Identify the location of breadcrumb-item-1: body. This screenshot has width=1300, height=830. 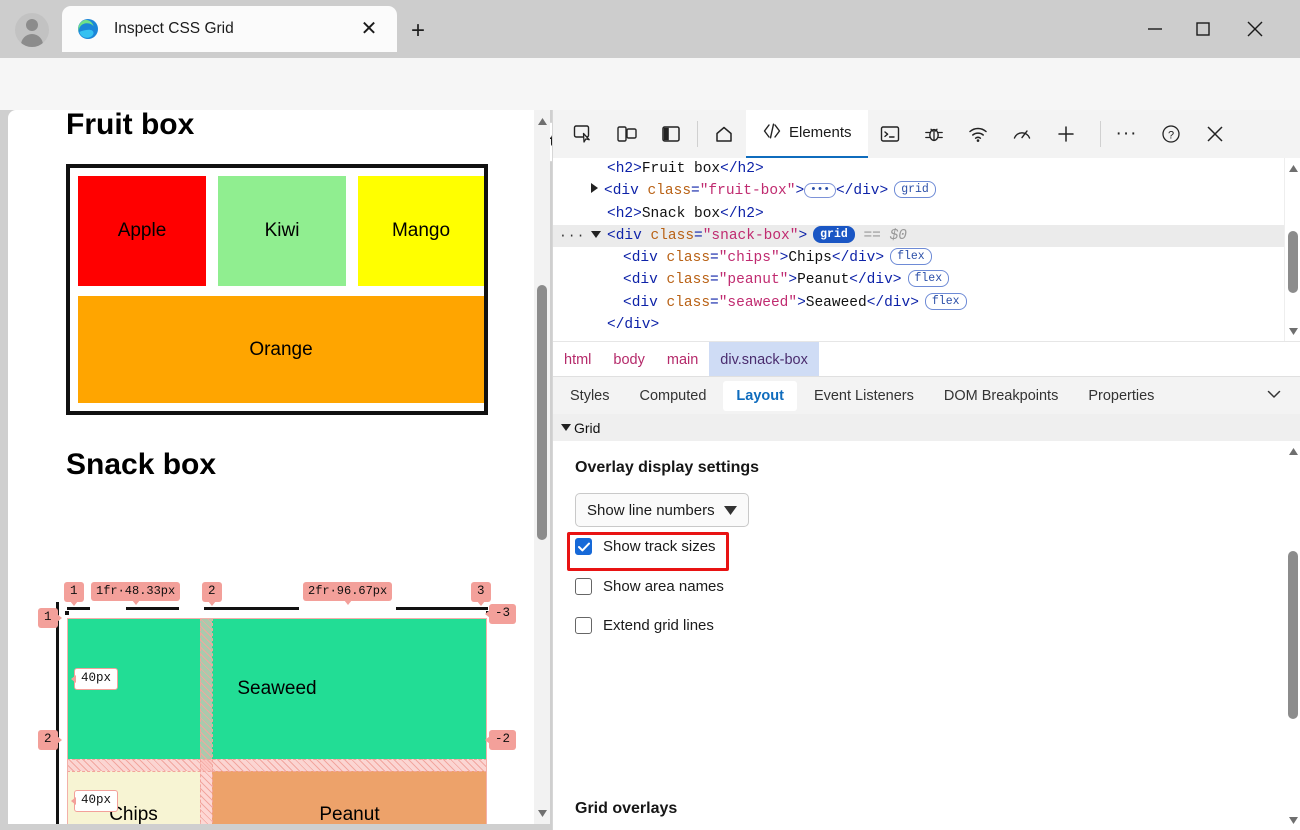
(628, 359).